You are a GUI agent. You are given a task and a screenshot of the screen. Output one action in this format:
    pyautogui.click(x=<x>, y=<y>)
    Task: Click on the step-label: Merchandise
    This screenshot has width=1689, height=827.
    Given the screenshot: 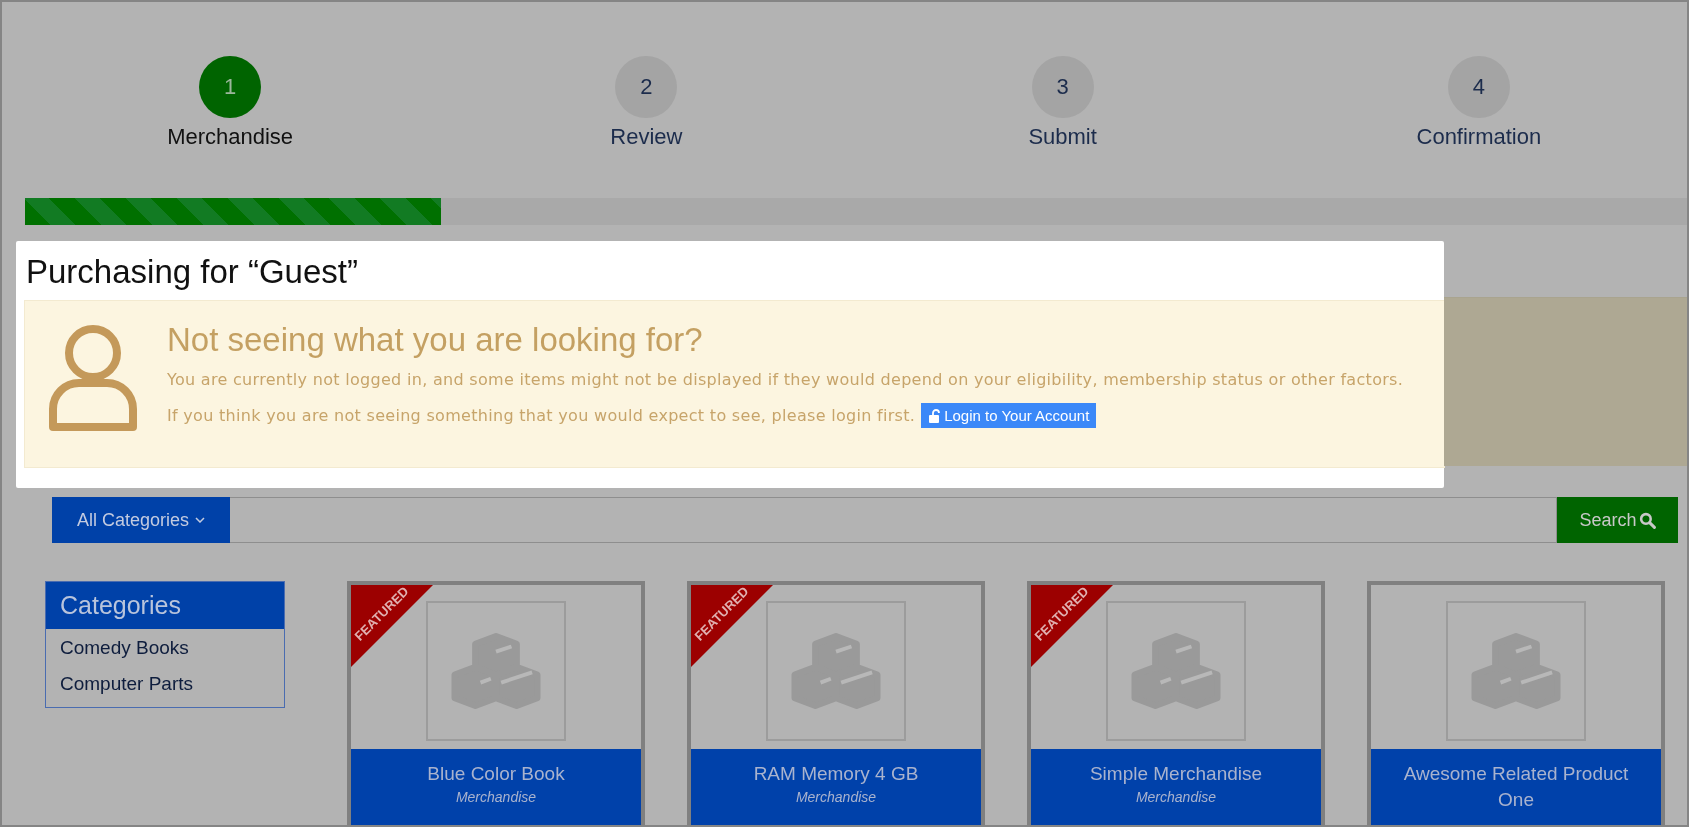 What is the action you would take?
    pyautogui.click(x=230, y=137)
    